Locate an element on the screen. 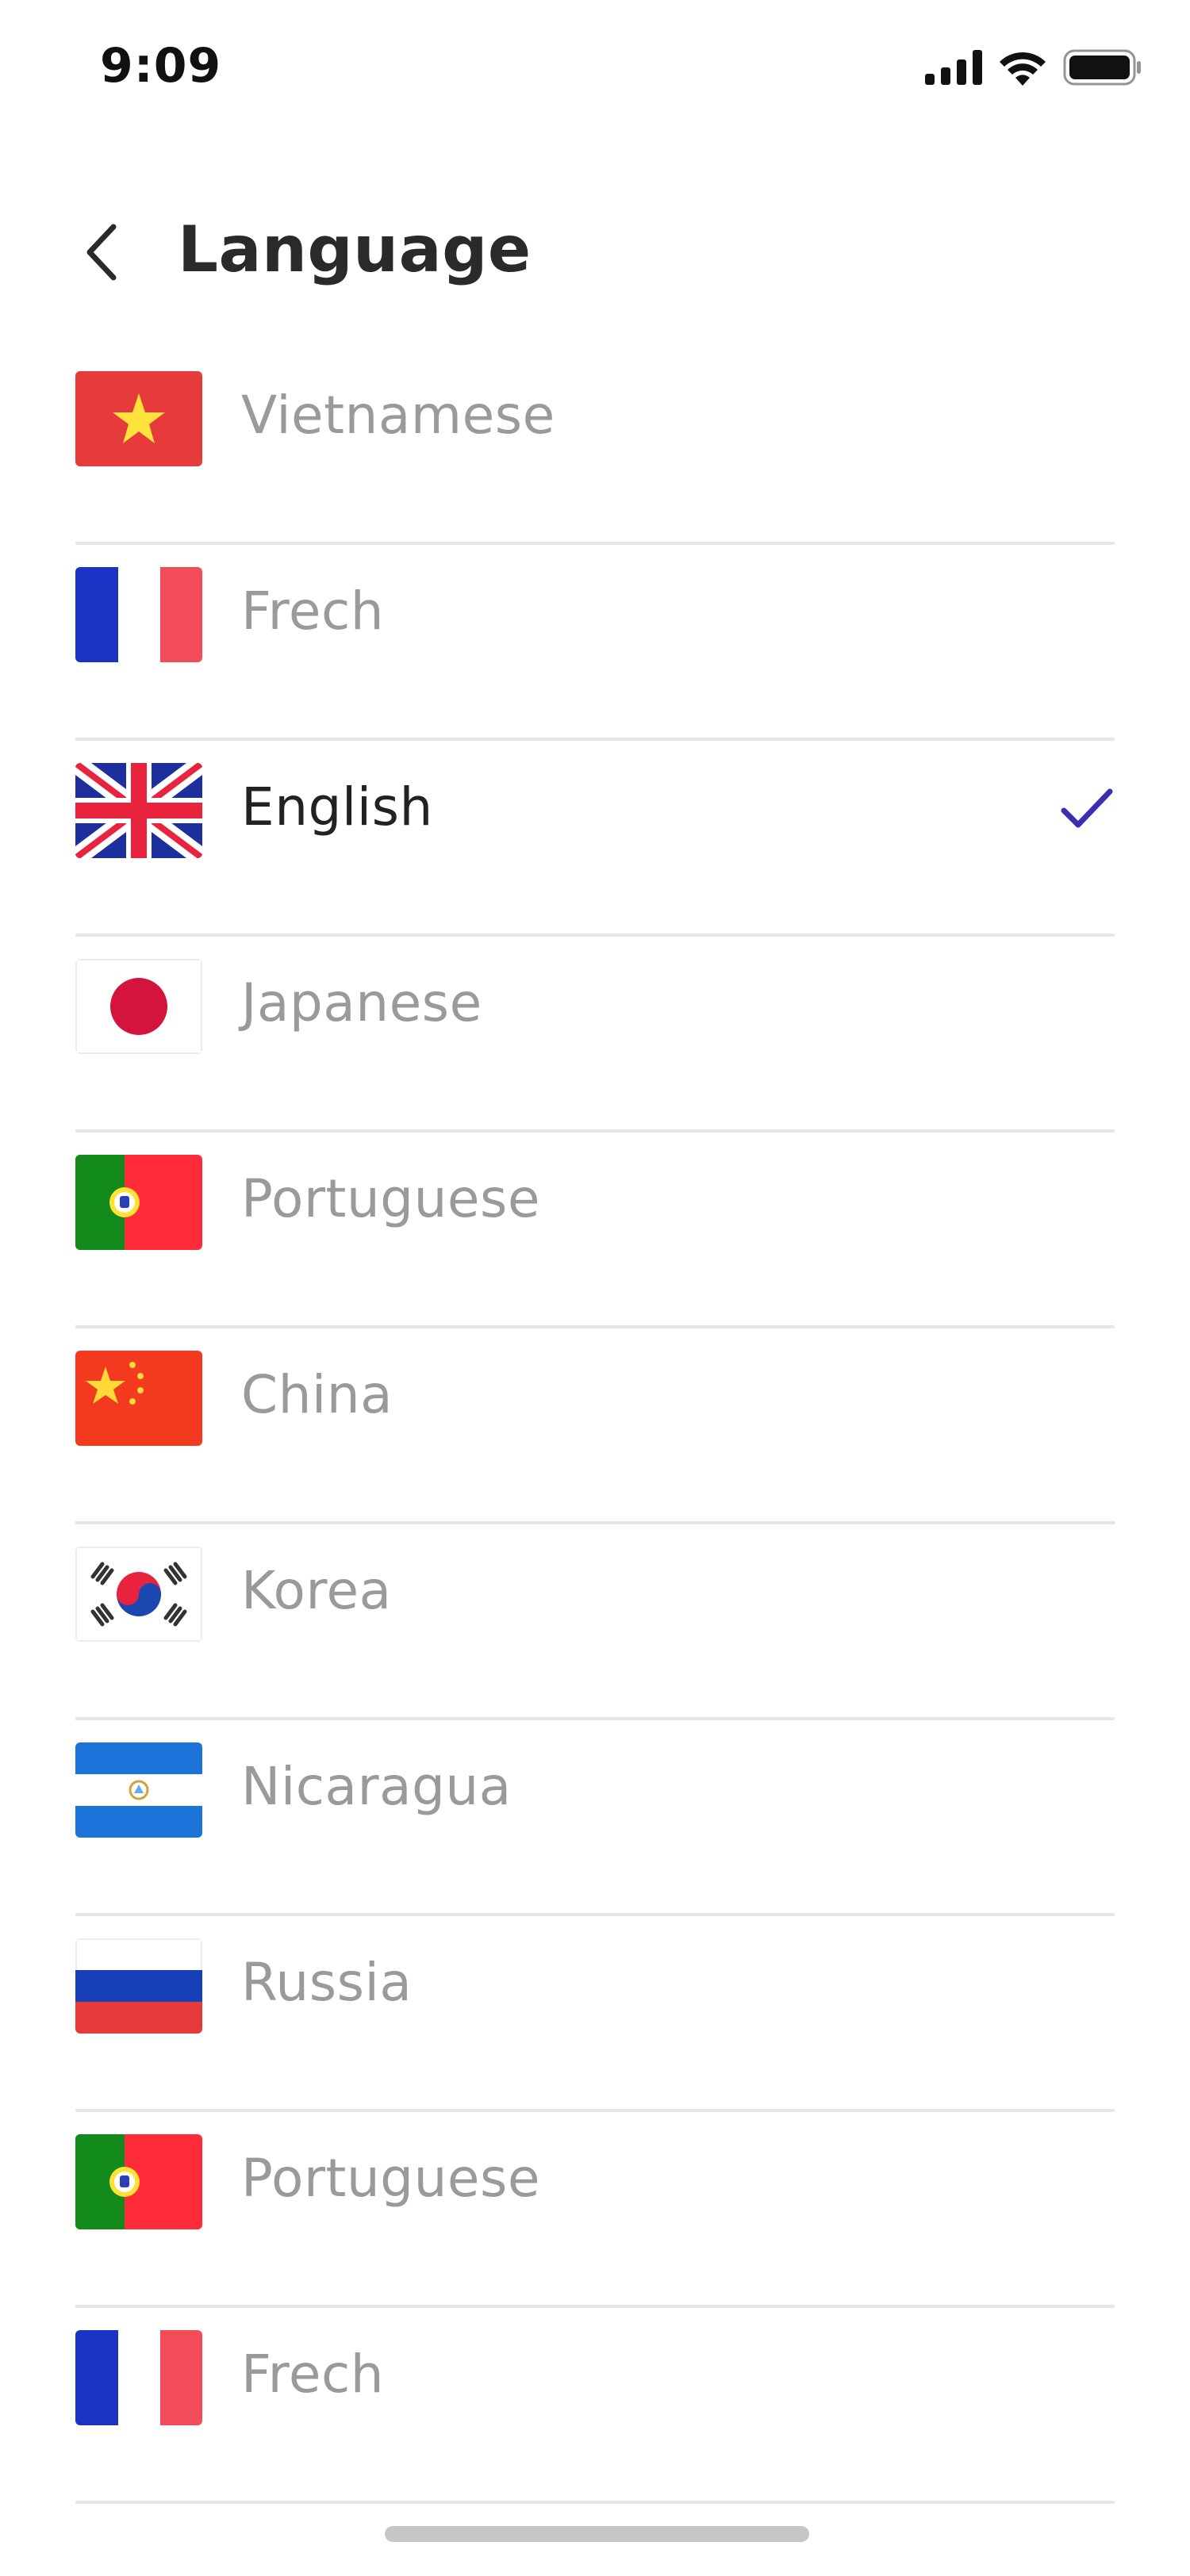 Image resolution: width=1190 pixels, height=2576 pixels. home-indicator is located at coordinates (597, 2534).